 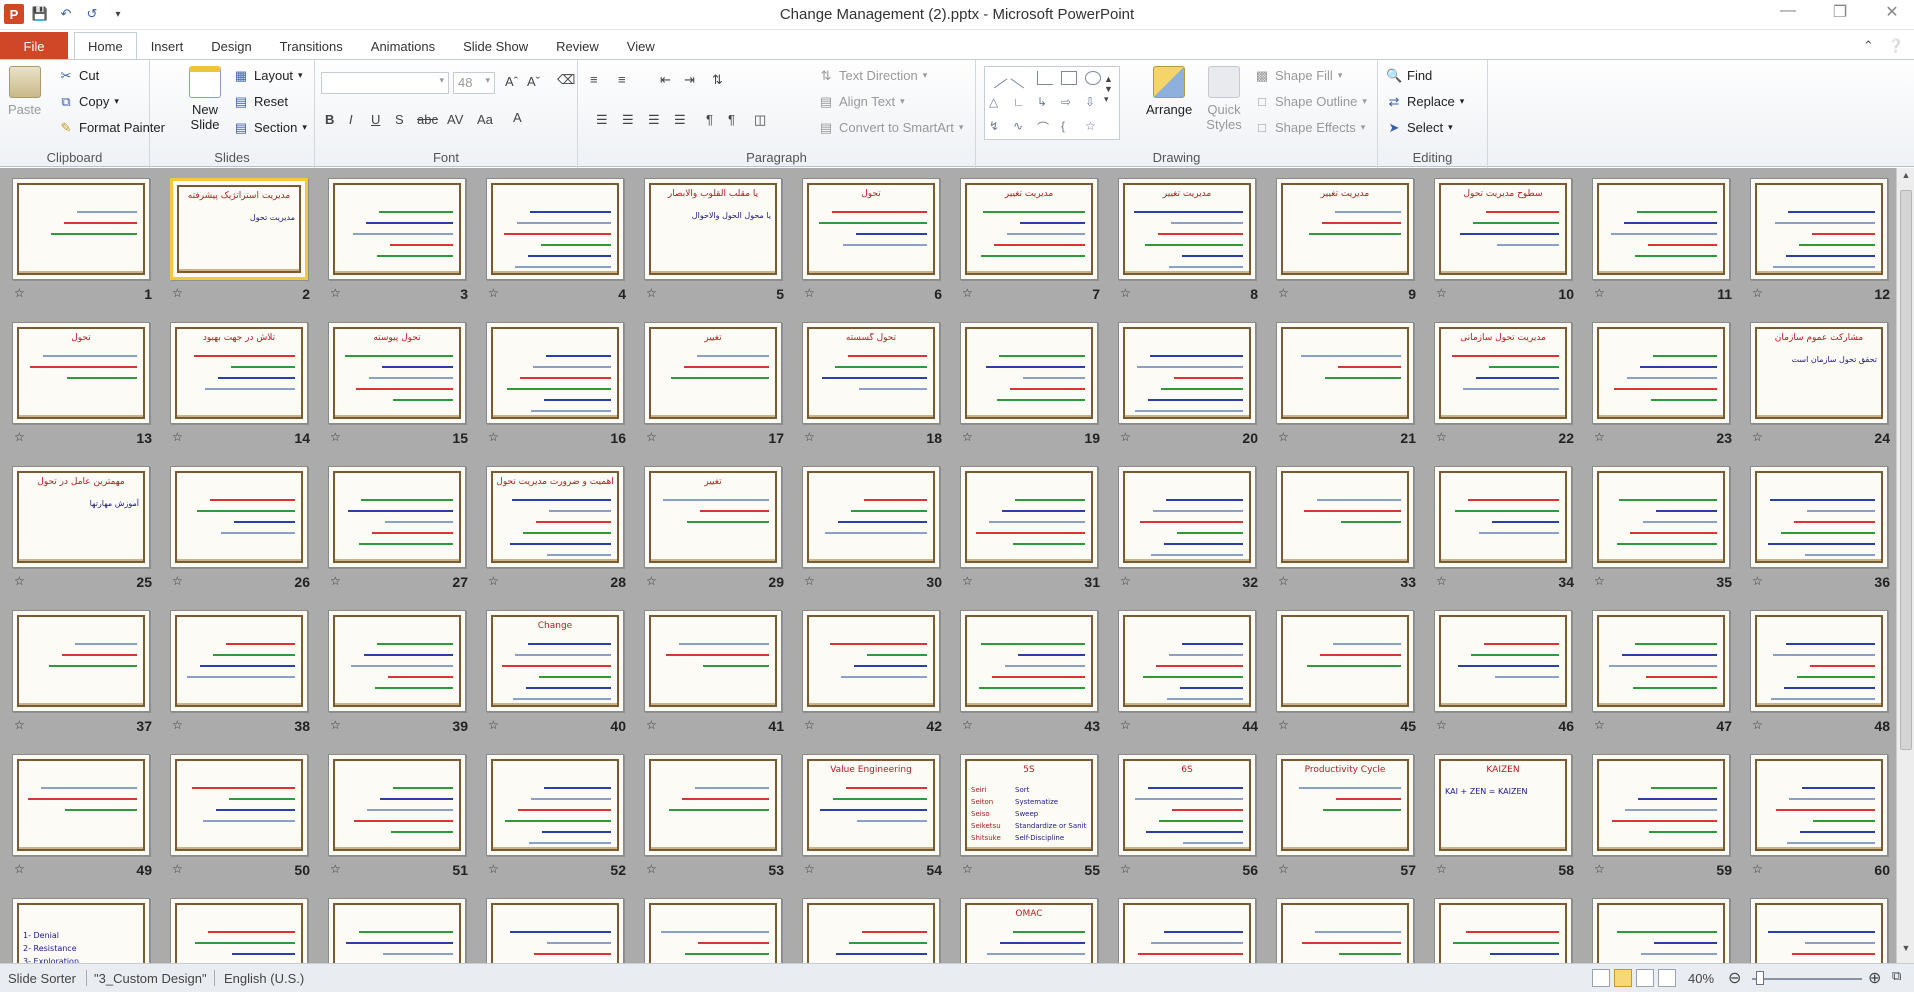 What do you see at coordinates (566, 80) in the screenshot?
I see `clear-formatting-icon: ⌫` at bounding box center [566, 80].